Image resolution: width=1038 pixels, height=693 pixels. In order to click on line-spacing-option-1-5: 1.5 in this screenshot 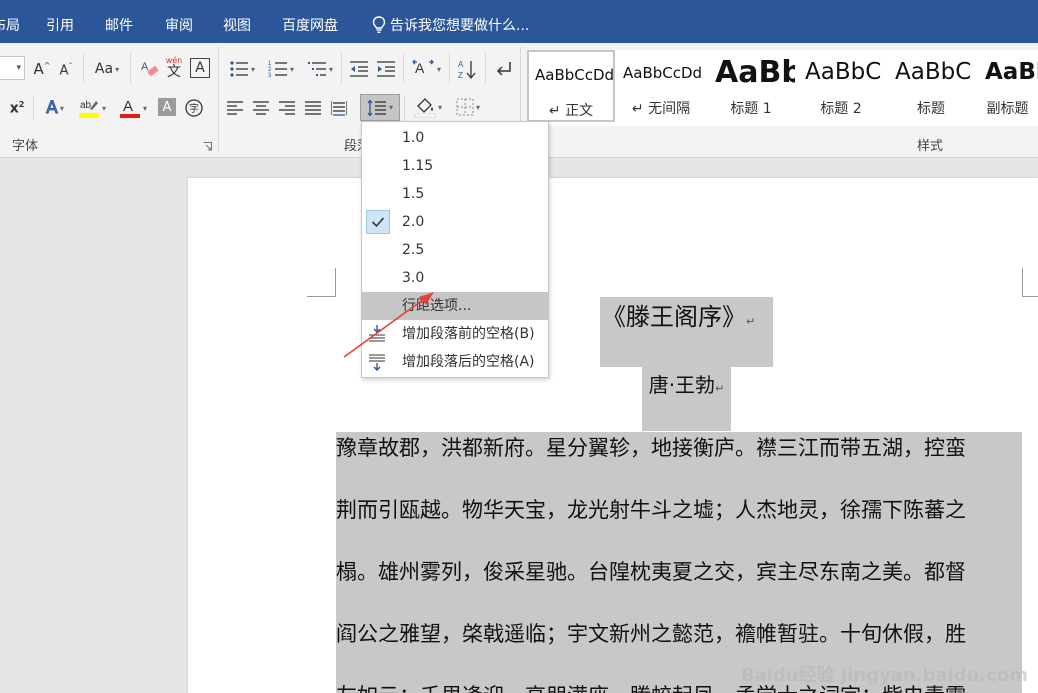, I will do `click(455, 194)`.